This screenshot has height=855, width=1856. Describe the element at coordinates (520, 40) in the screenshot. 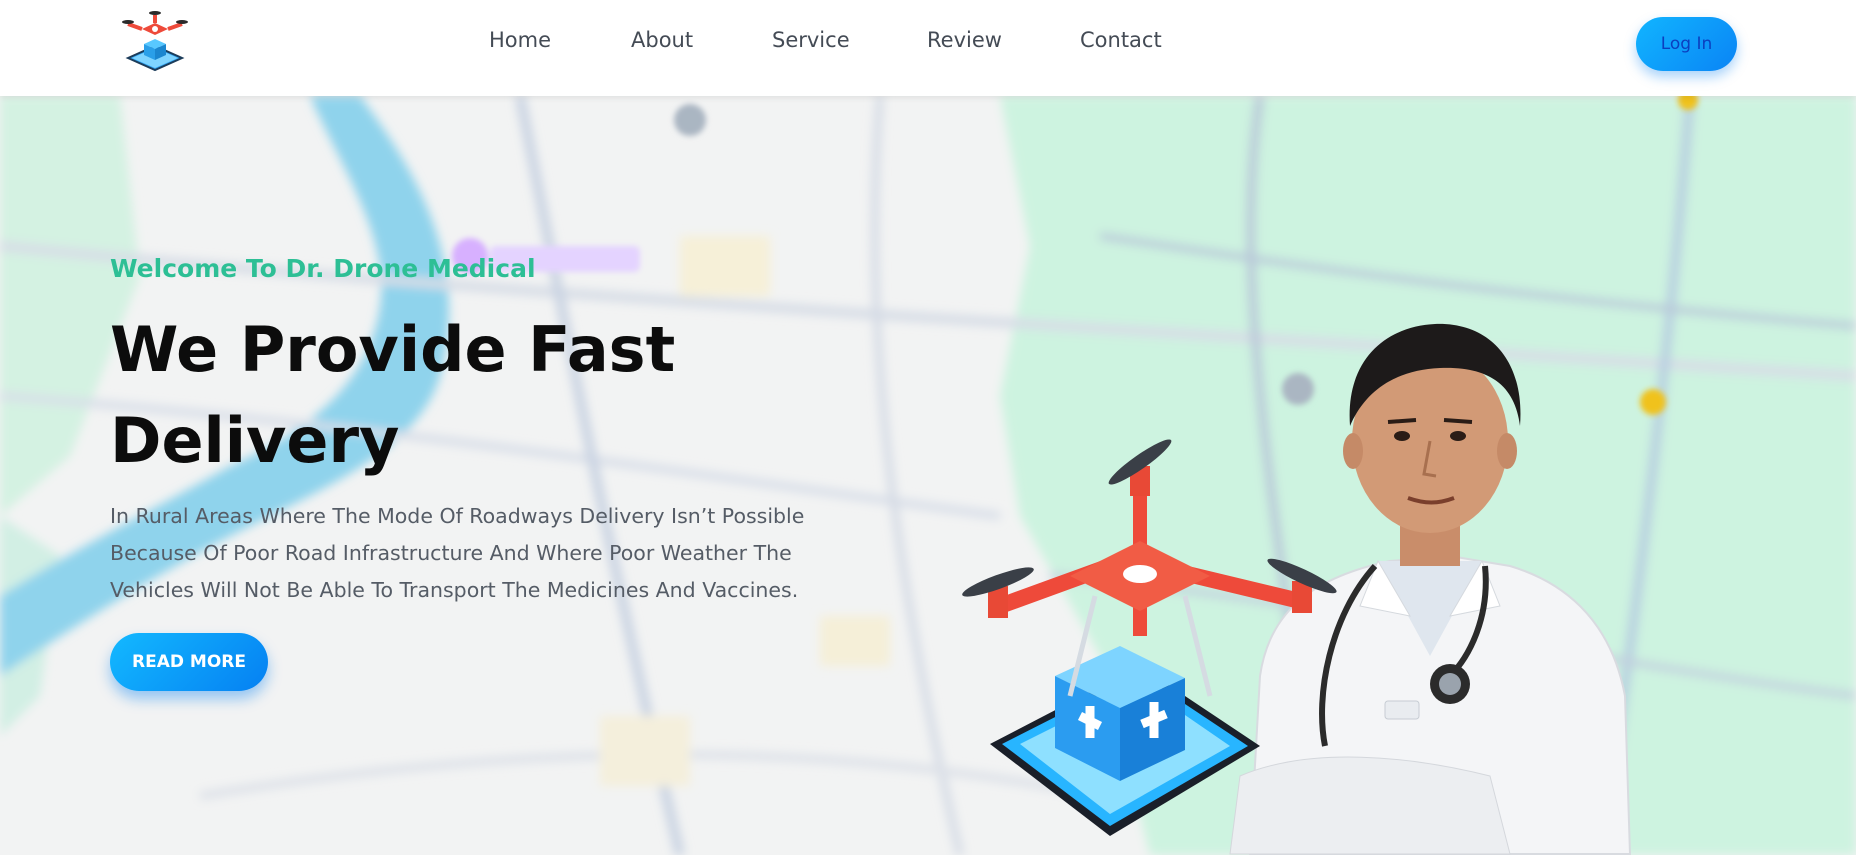

I see `nav-home: Home` at that location.